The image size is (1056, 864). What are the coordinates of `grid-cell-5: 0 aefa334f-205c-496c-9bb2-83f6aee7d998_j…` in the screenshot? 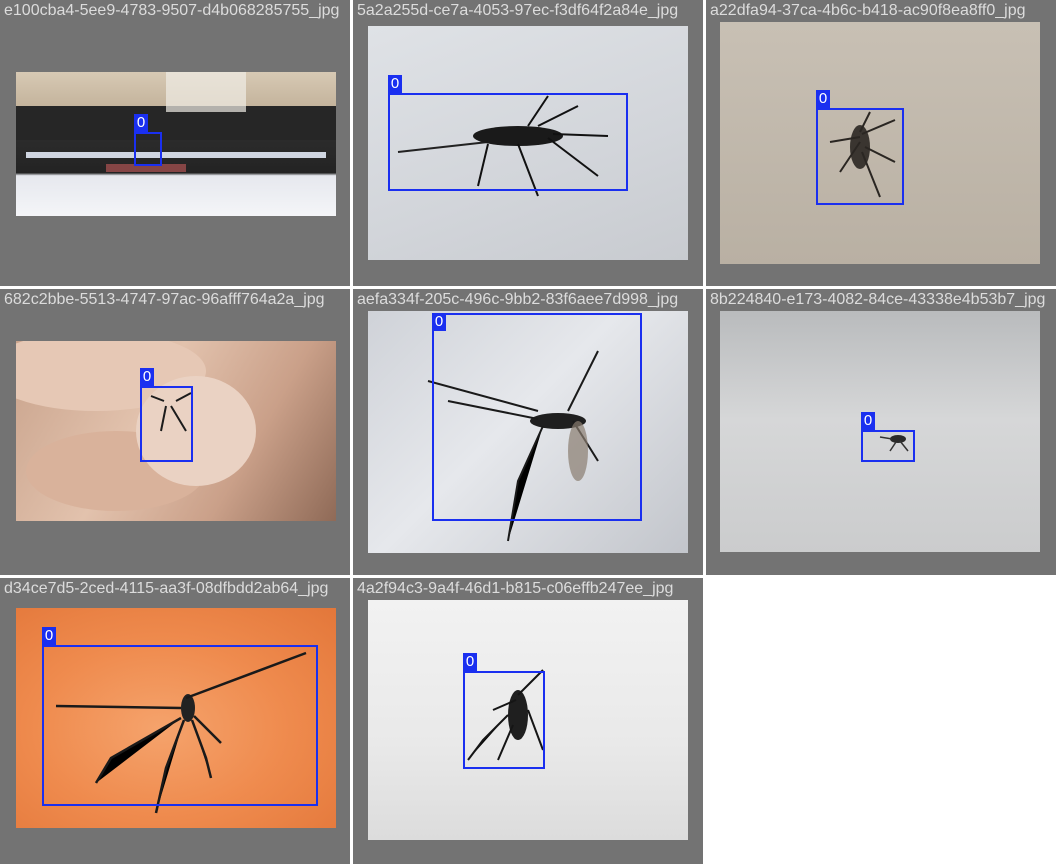 It's located at (528, 432).